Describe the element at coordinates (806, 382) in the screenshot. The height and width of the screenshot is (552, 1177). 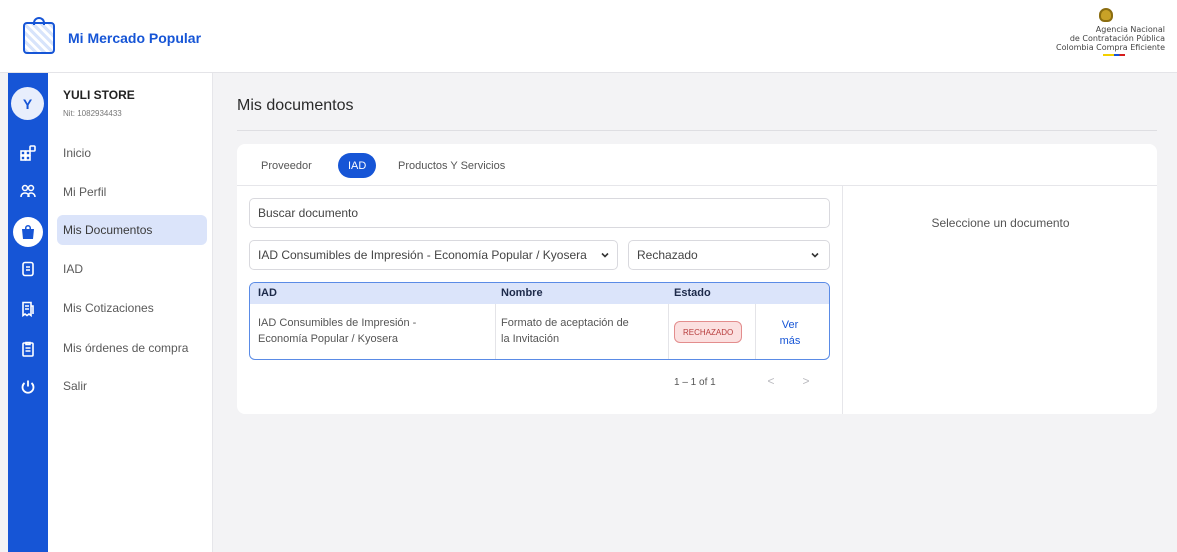
I see `next-page-button: >` at that location.